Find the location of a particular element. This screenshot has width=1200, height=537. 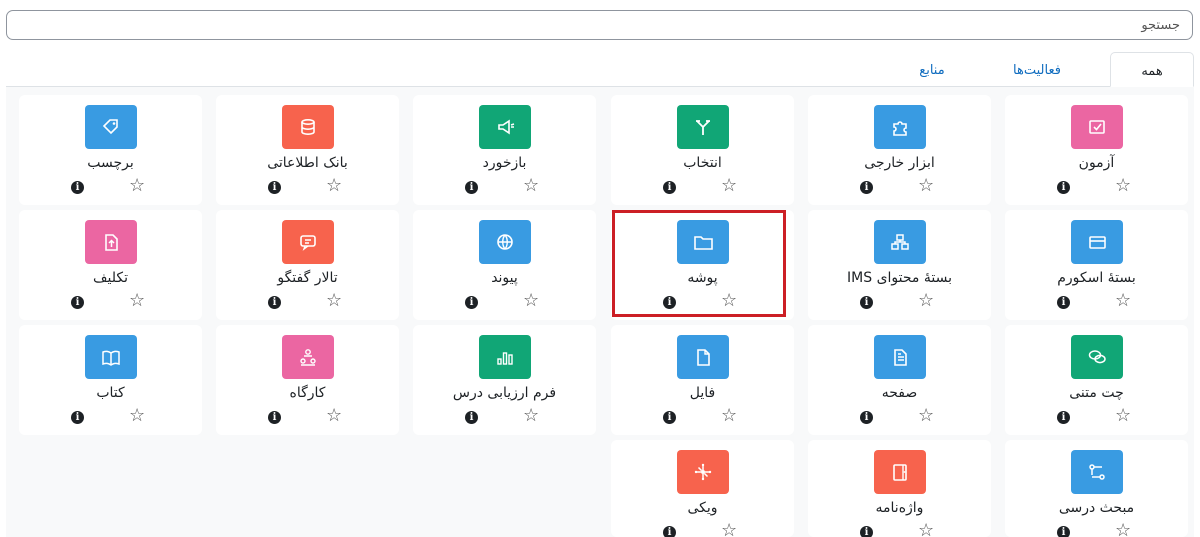

globe-icon is located at coordinates (504, 242).